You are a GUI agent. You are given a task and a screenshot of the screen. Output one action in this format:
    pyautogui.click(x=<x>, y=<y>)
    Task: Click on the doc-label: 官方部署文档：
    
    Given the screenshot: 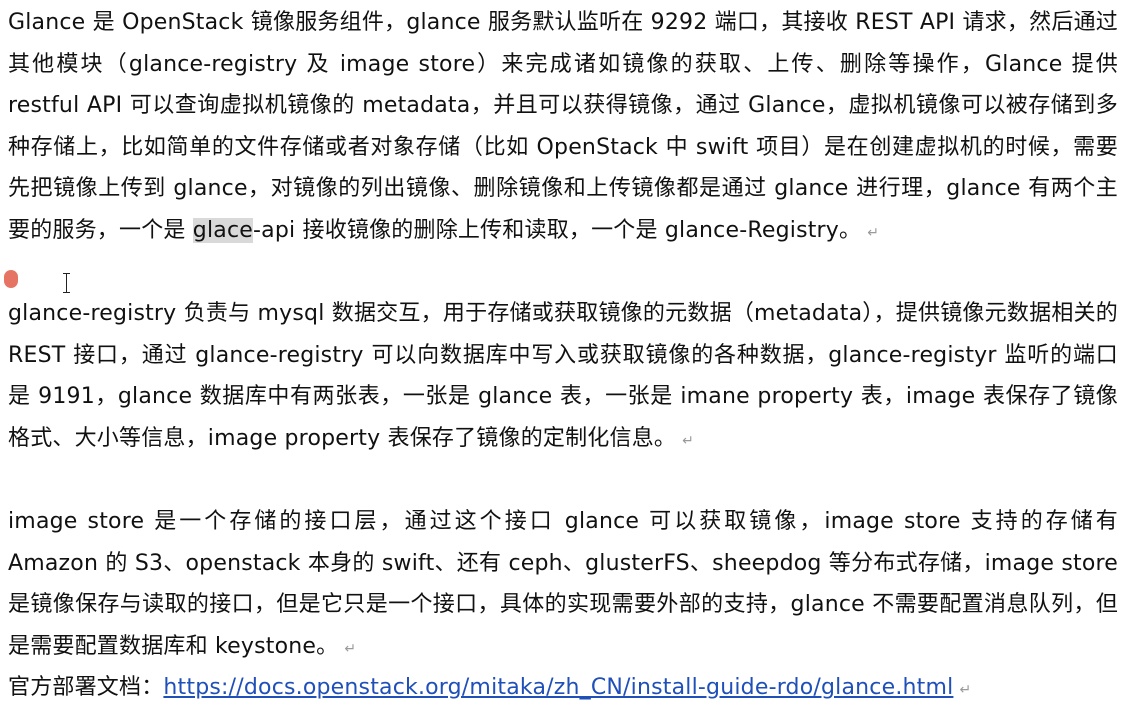 What is the action you would take?
    pyautogui.click(x=86, y=687)
    